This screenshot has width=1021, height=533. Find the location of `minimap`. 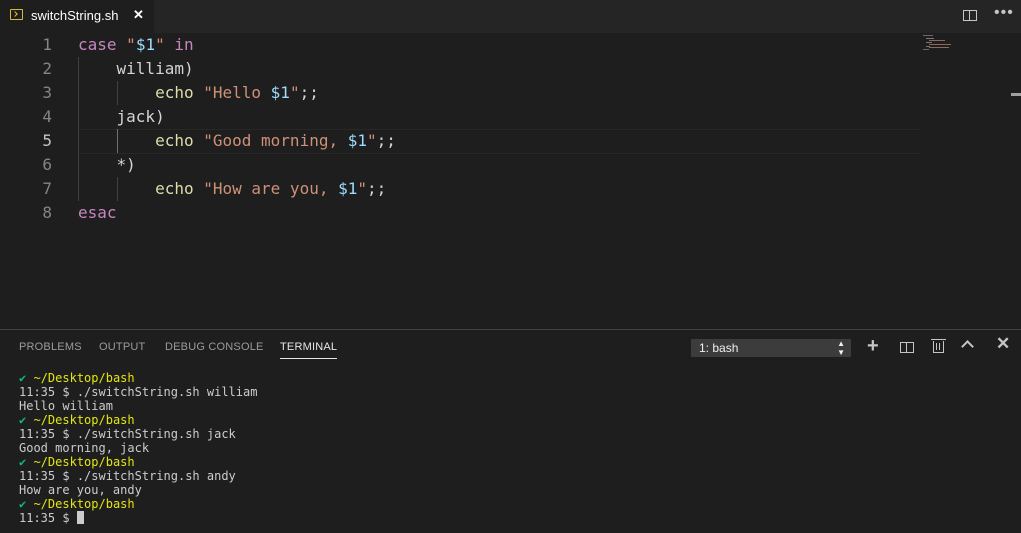

minimap is located at coordinates (940, 43).